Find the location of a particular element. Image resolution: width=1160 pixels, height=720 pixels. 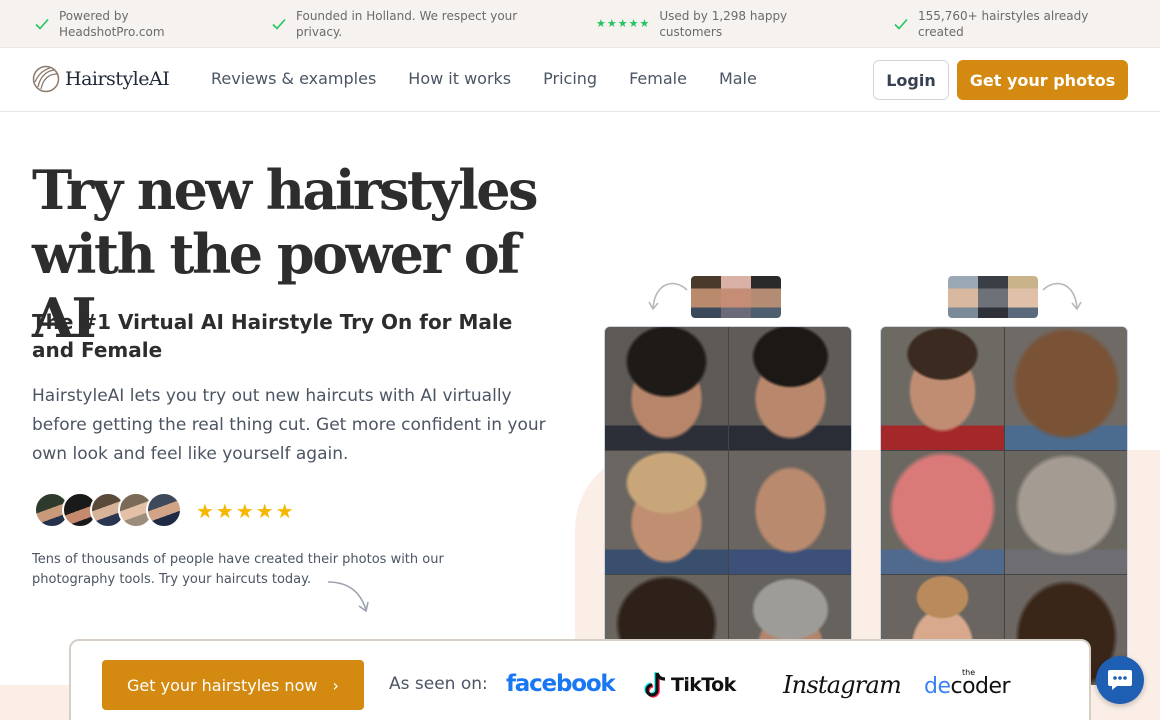

logo: HairstyleAI is located at coordinates (101, 79).